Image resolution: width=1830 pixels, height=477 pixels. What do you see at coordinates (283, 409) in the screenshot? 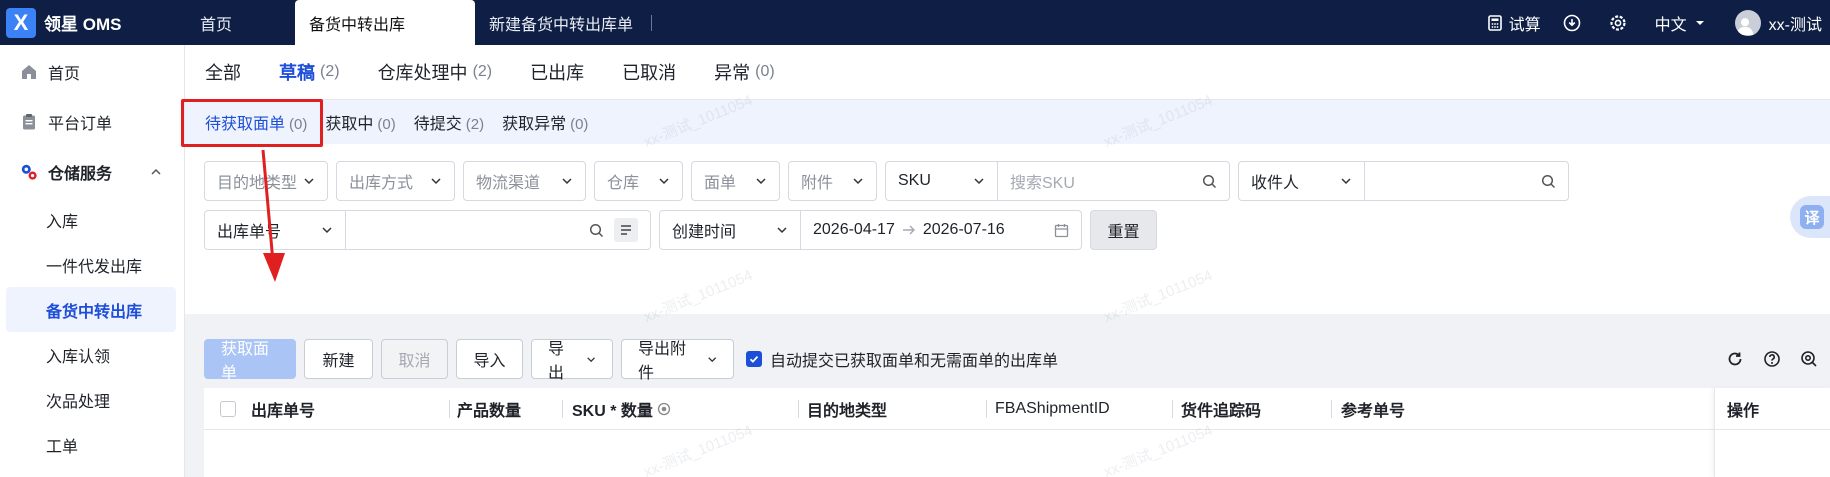
I see `col-order-no: 出库单号` at bounding box center [283, 409].